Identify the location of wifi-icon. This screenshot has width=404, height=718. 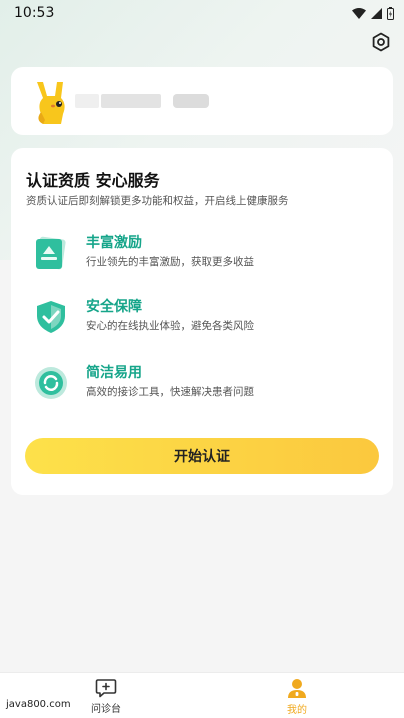
(359, 13).